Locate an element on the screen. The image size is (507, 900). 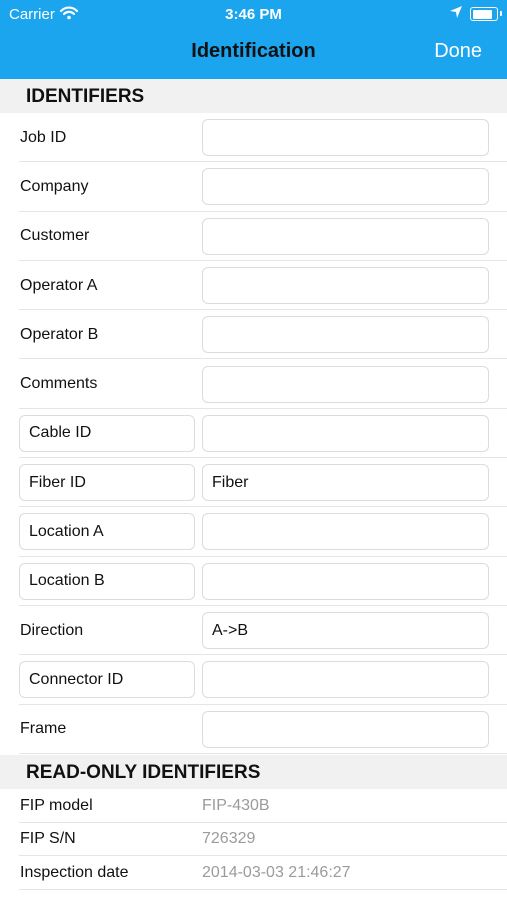
label-input-cable-id: Cable ID is located at coordinates (107, 433).